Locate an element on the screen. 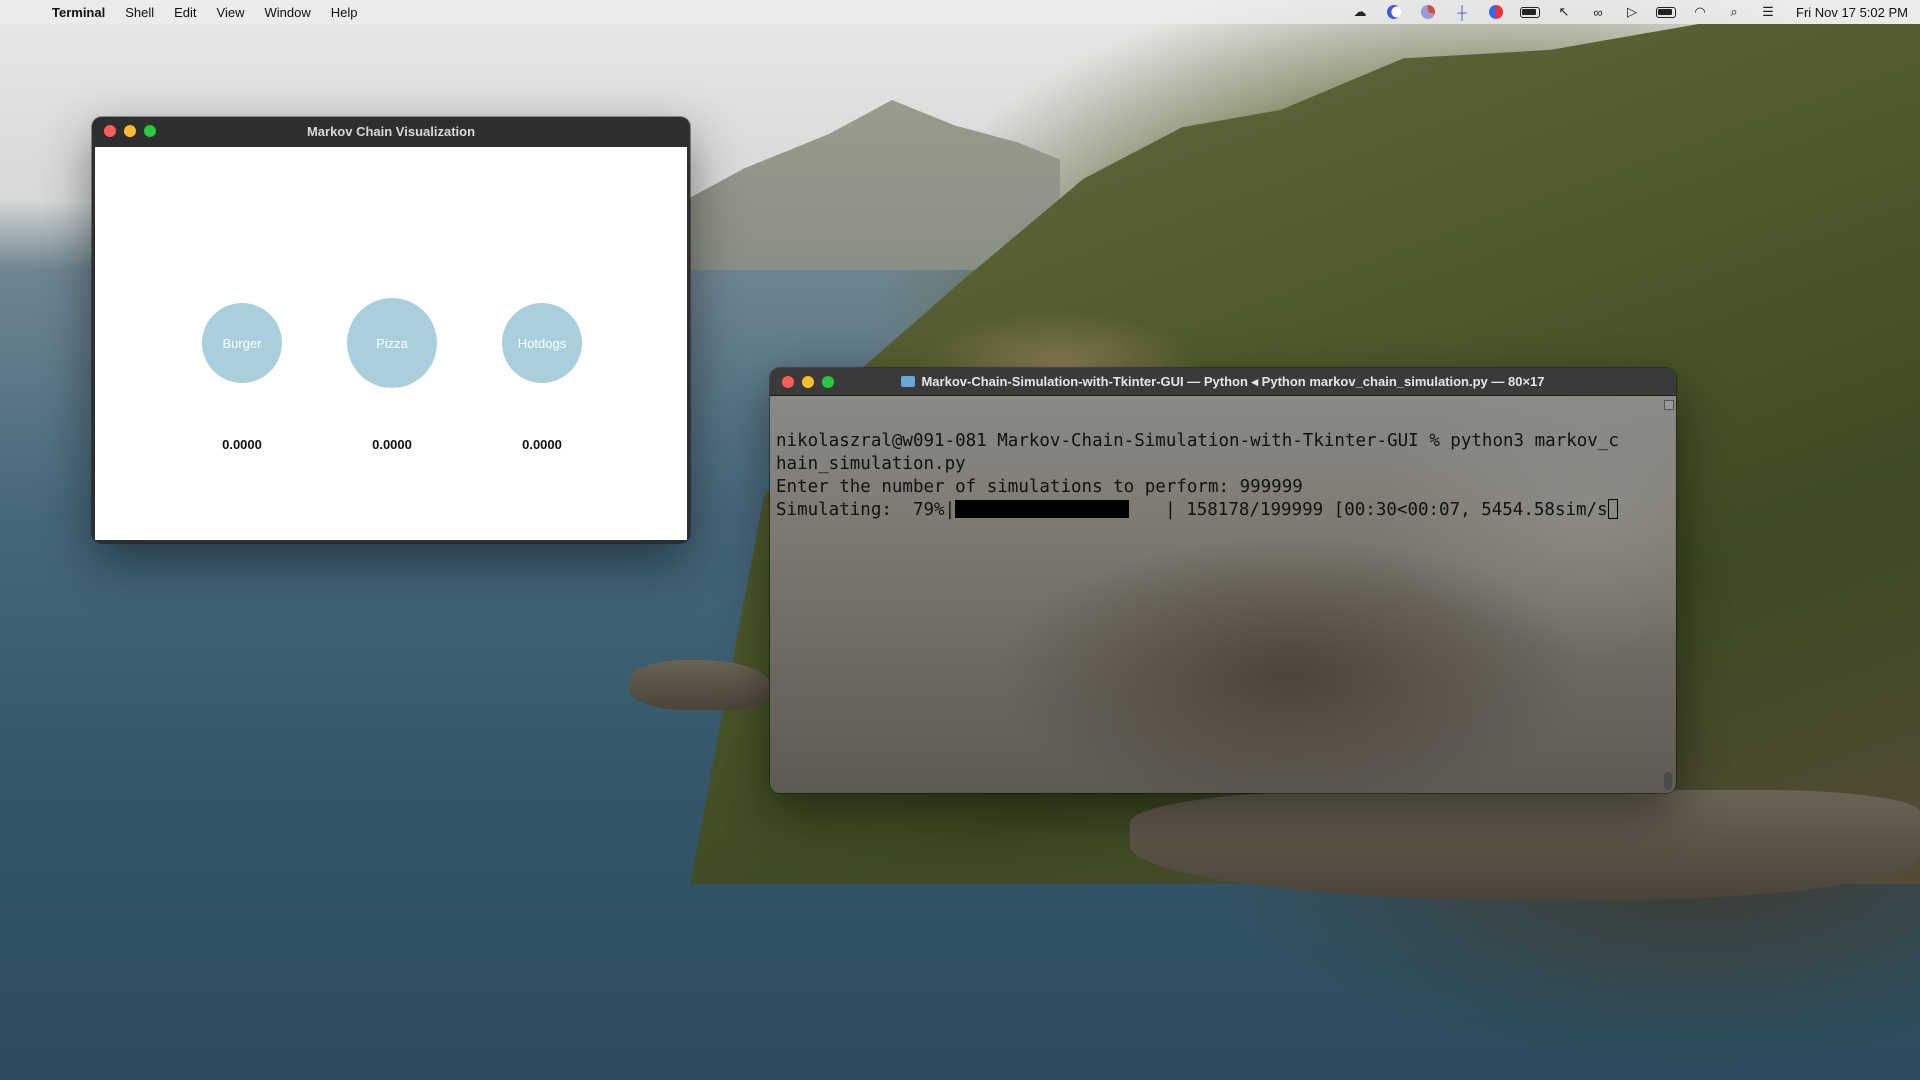  terminal-line: hain_simulation.py is located at coordinates (871, 464).